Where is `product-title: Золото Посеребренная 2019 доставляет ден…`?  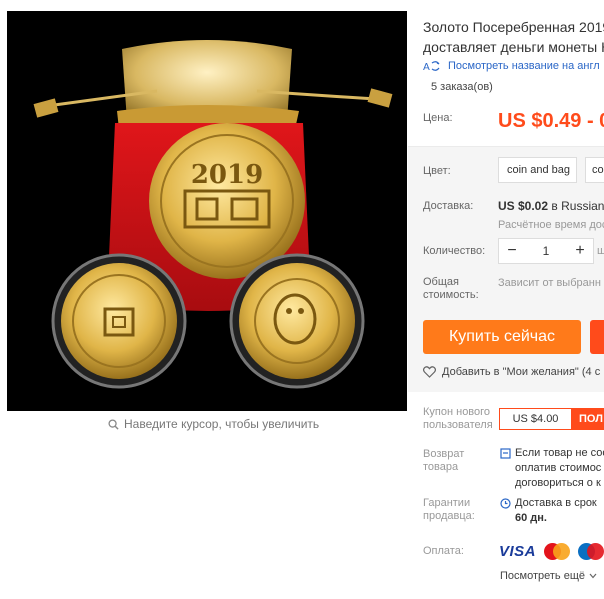
product-title: Золото Посеребренная 2019 доставляет ден… is located at coordinates (513, 37).